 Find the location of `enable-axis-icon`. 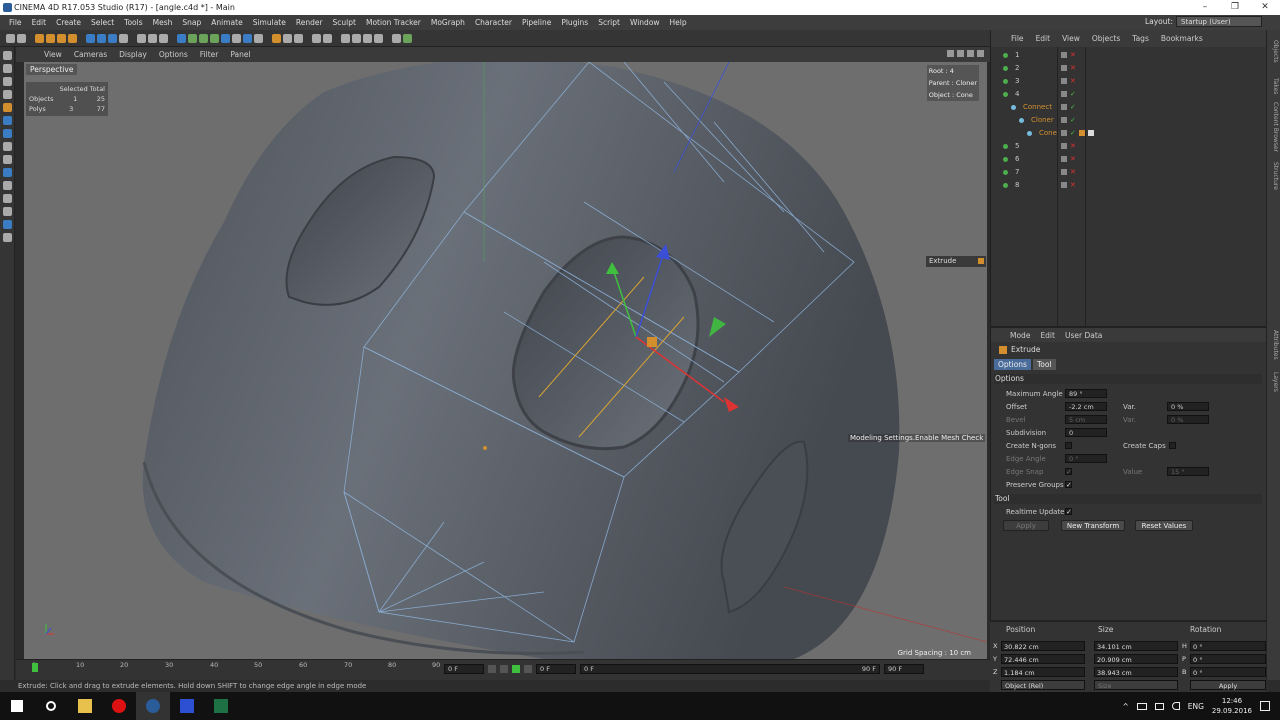

enable-axis-icon is located at coordinates (396, 38).